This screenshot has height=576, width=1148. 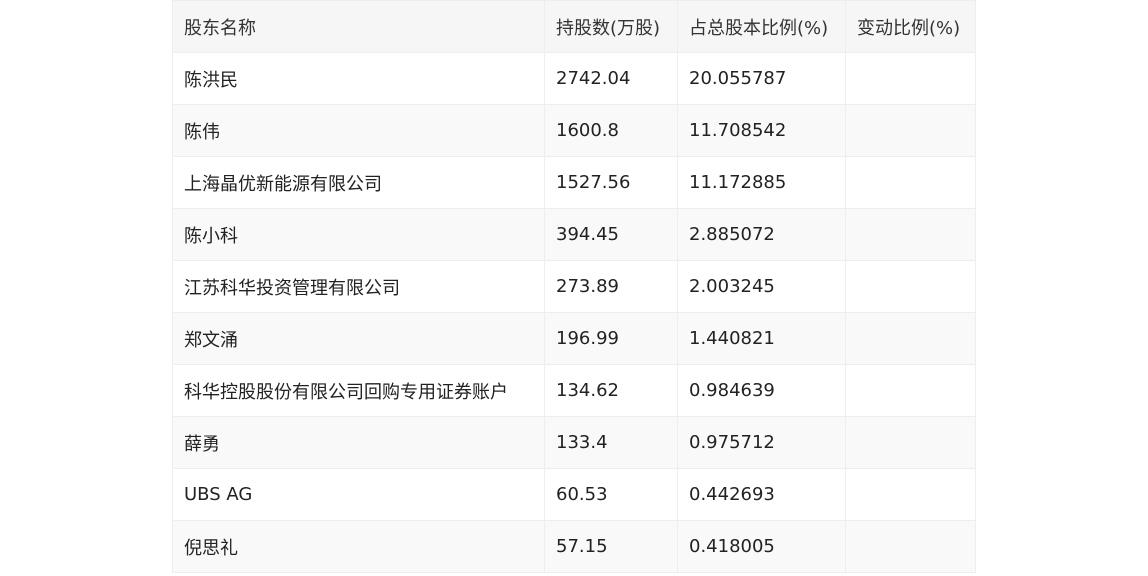 I want to click on table-row: 薛勇 133.4 0.975712, so click(x=574, y=442).